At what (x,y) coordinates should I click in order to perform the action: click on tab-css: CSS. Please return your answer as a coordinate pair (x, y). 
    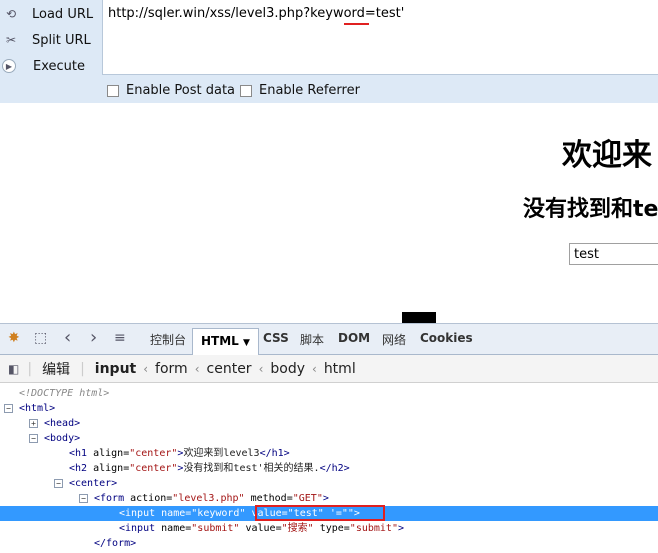
    Looking at the image, I should click on (276, 338).